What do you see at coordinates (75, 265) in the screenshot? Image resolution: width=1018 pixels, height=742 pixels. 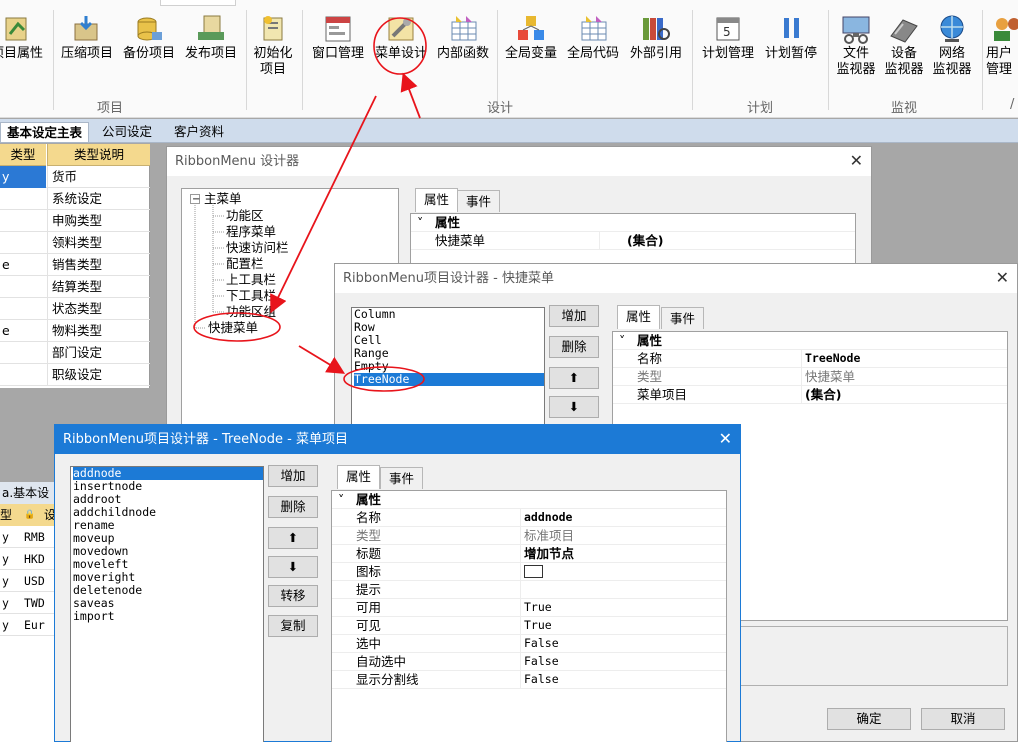 I see `table-row: e 销售类型` at bounding box center [75, 265].